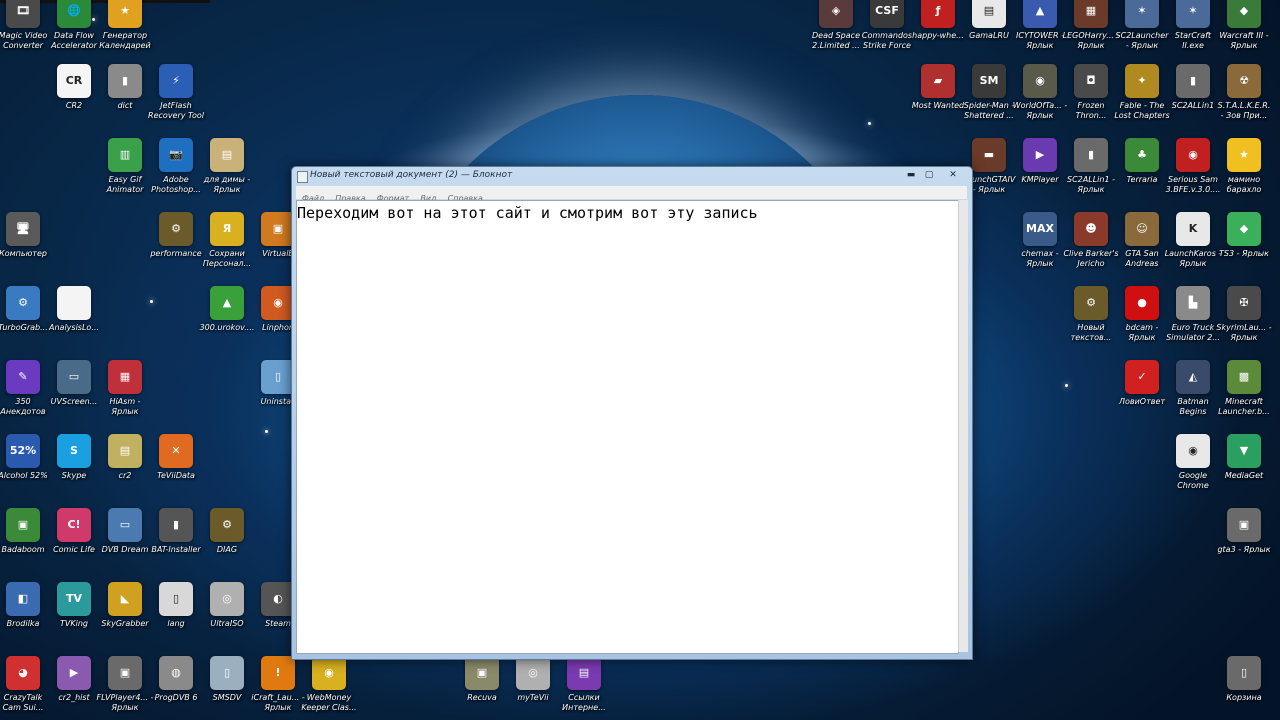  What do you see at coordinates (1142, 229) in the screenshot?
I see `gta-sa-icon: ☺` at bounding box center [1142, 229].